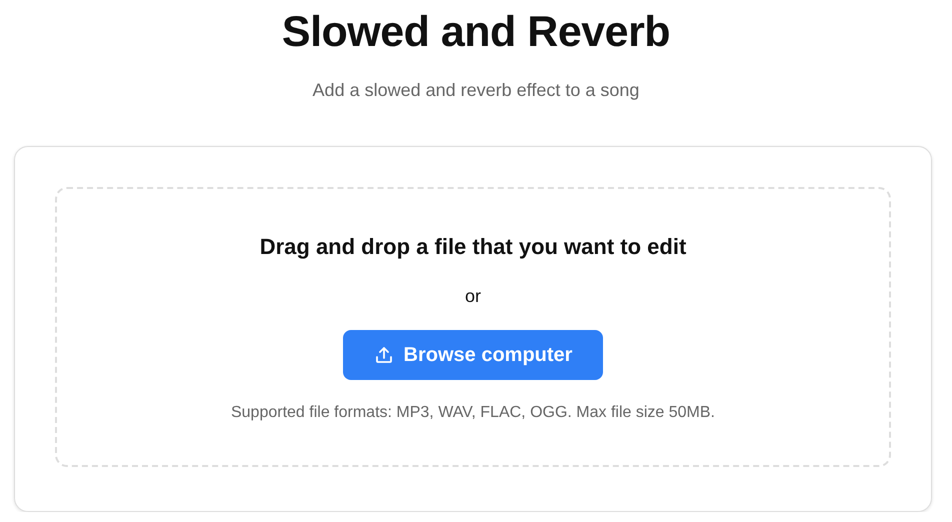  I want to click on page-subtitle: Add a slowed and reverb effect to a song, so click(476, 90).